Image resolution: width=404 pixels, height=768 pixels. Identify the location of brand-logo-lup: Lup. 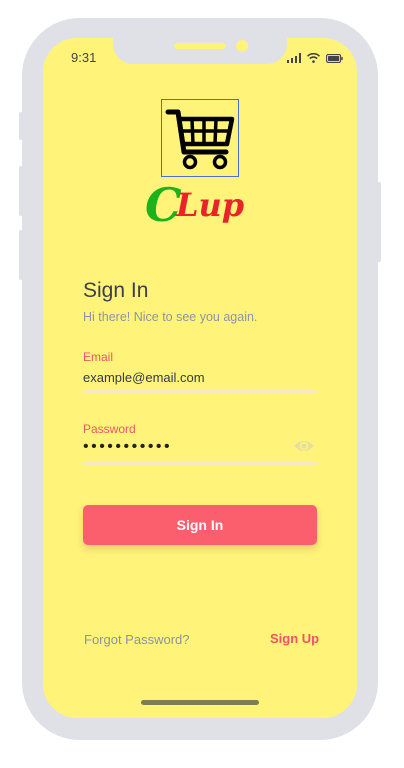
(209, 205).